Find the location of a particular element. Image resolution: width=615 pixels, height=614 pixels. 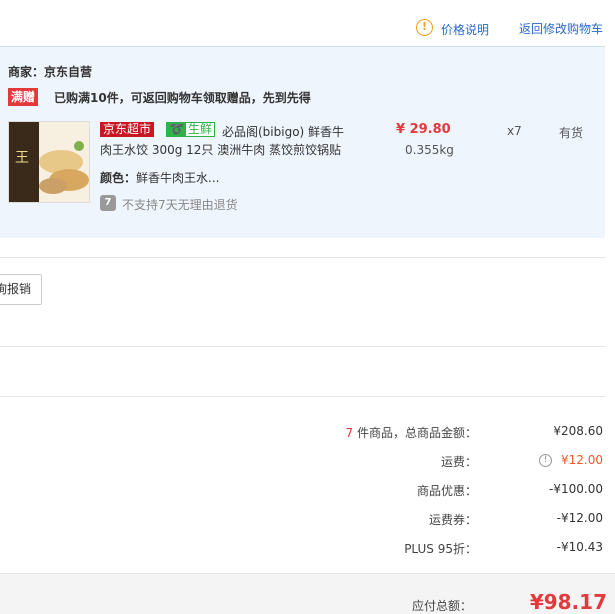

coupon-label: 运费券： is located at coordinates (452, 520).